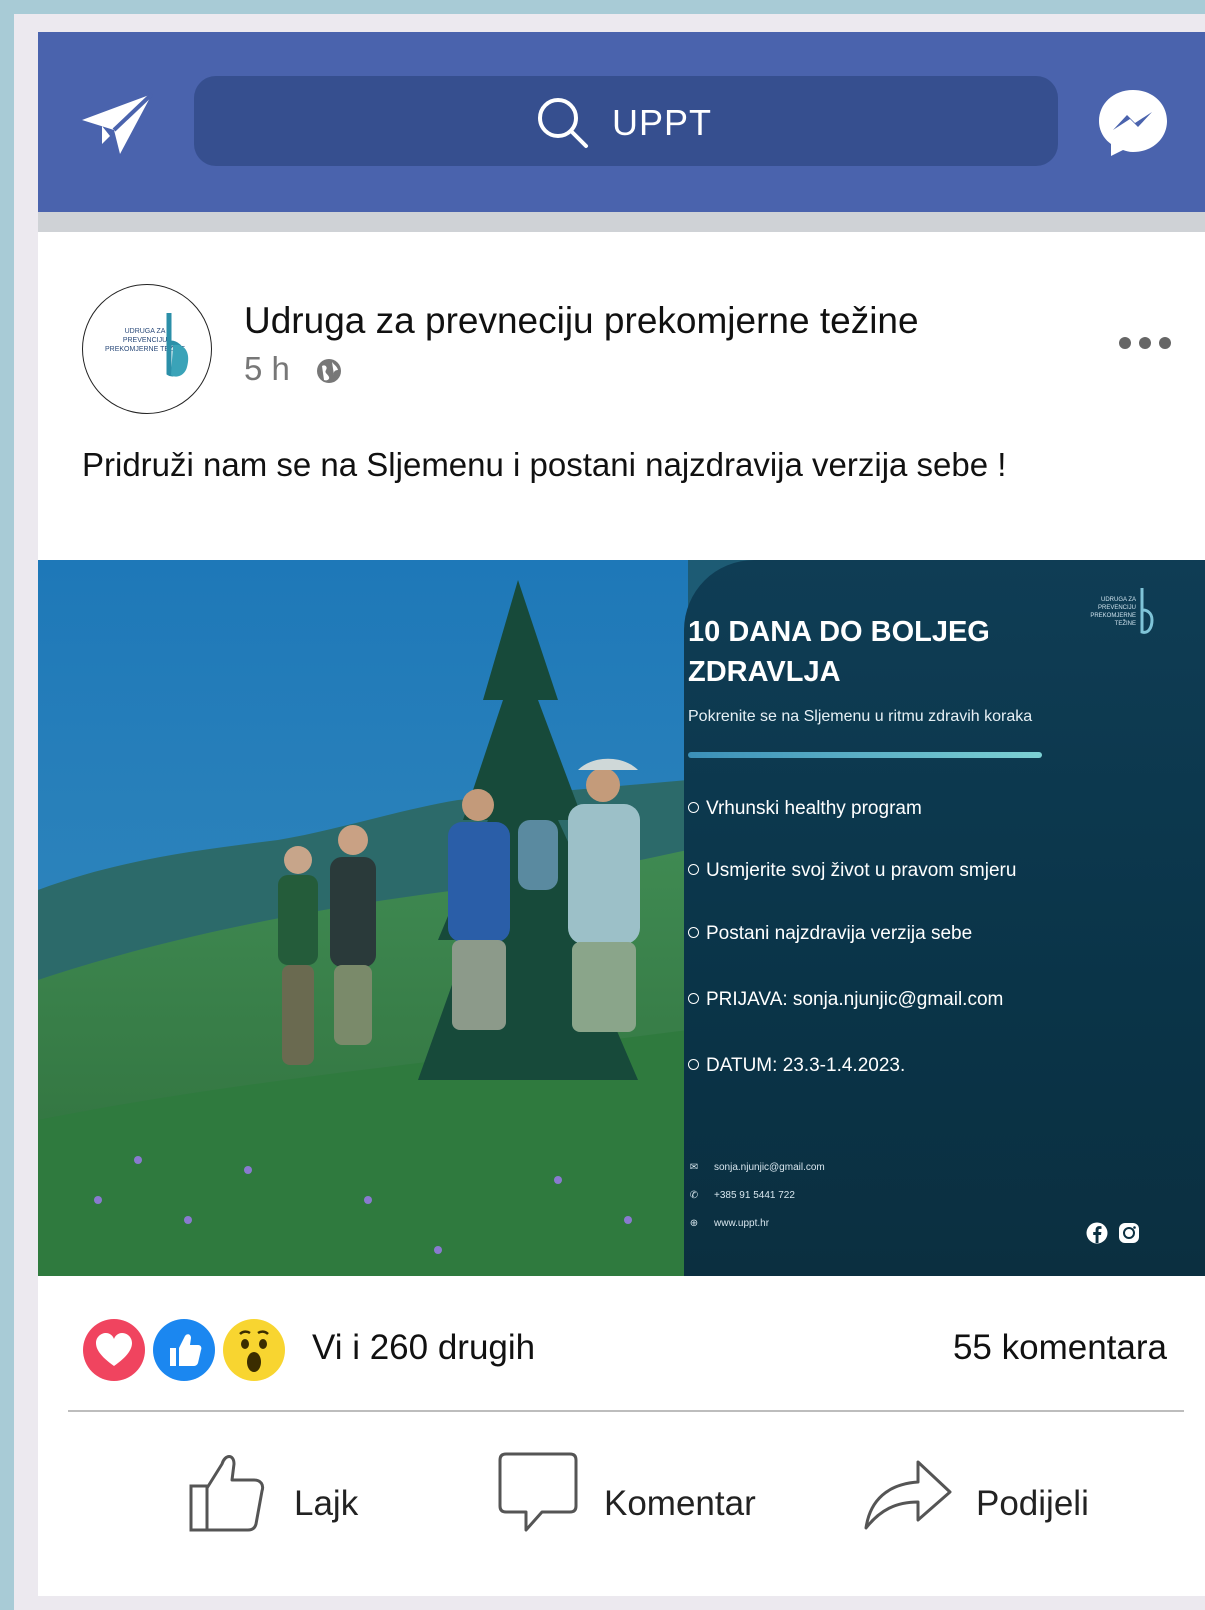 The width and height of the screenshot is (1205, 1610). Describe the element at coordinates (855, 999) in the screenshot. I see `flyer-bullet-text: PRIJAVA: sonja.njunjic@gmail.com` at that location.